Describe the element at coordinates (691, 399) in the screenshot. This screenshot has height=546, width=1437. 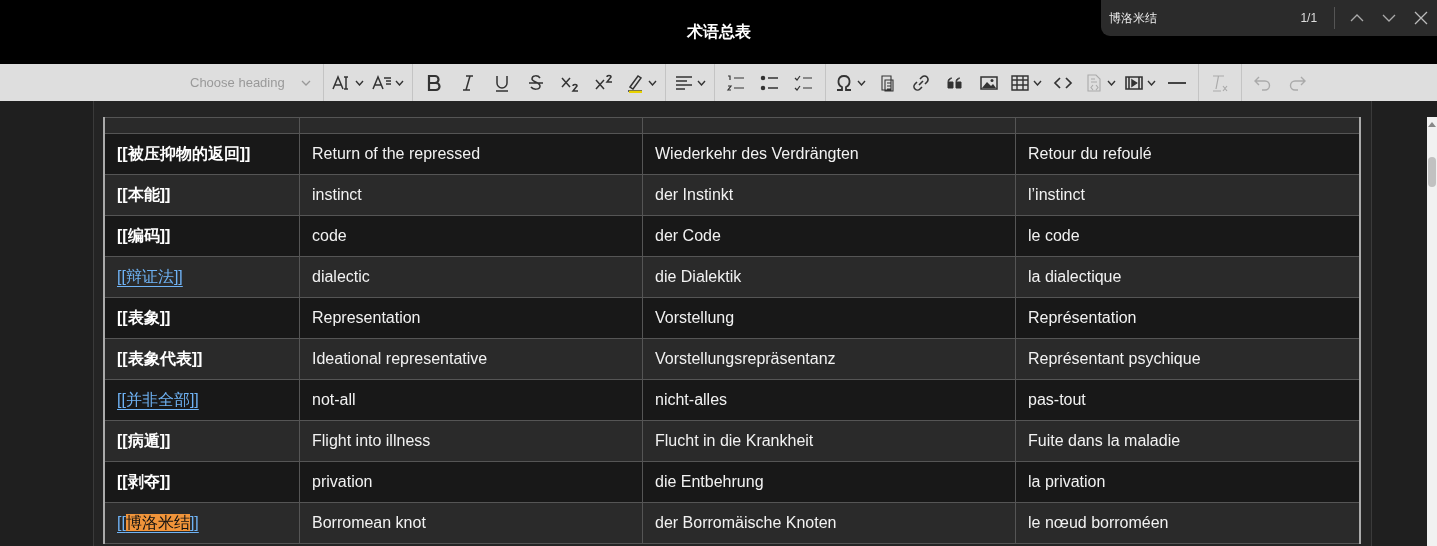
I see `table-cell: nicht-alles` at that location.